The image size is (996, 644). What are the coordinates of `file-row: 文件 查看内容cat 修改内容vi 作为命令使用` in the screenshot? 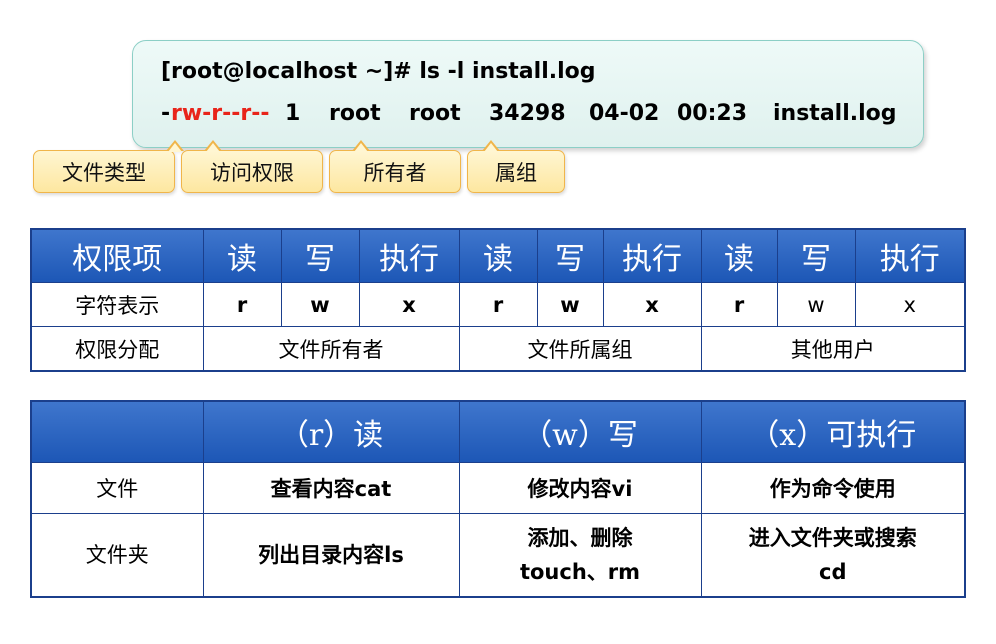 It's located at (498, 488).